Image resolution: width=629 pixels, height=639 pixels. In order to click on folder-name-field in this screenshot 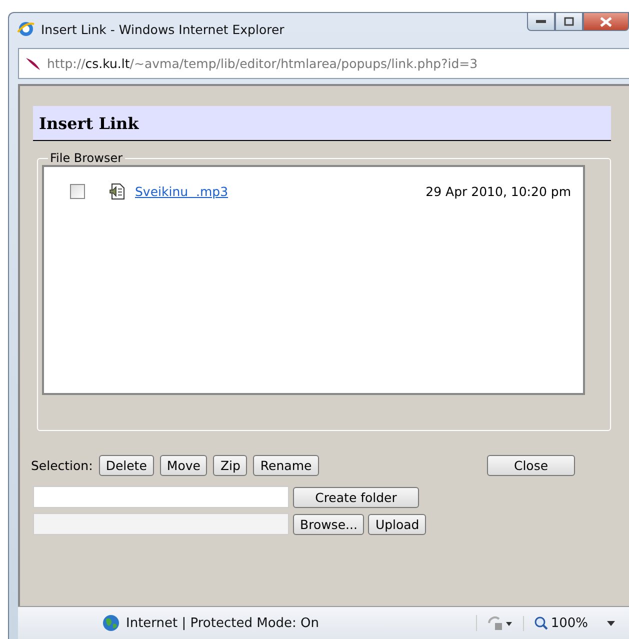, I will do `click(161, 497)`.